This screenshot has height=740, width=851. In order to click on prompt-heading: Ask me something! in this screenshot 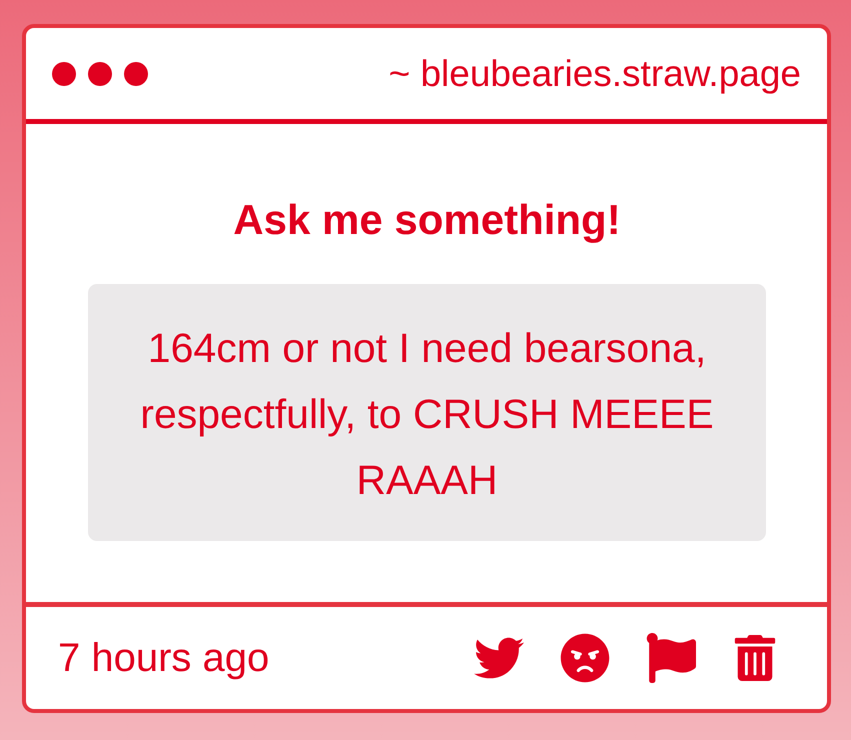, I will do `click(427, 220)`.